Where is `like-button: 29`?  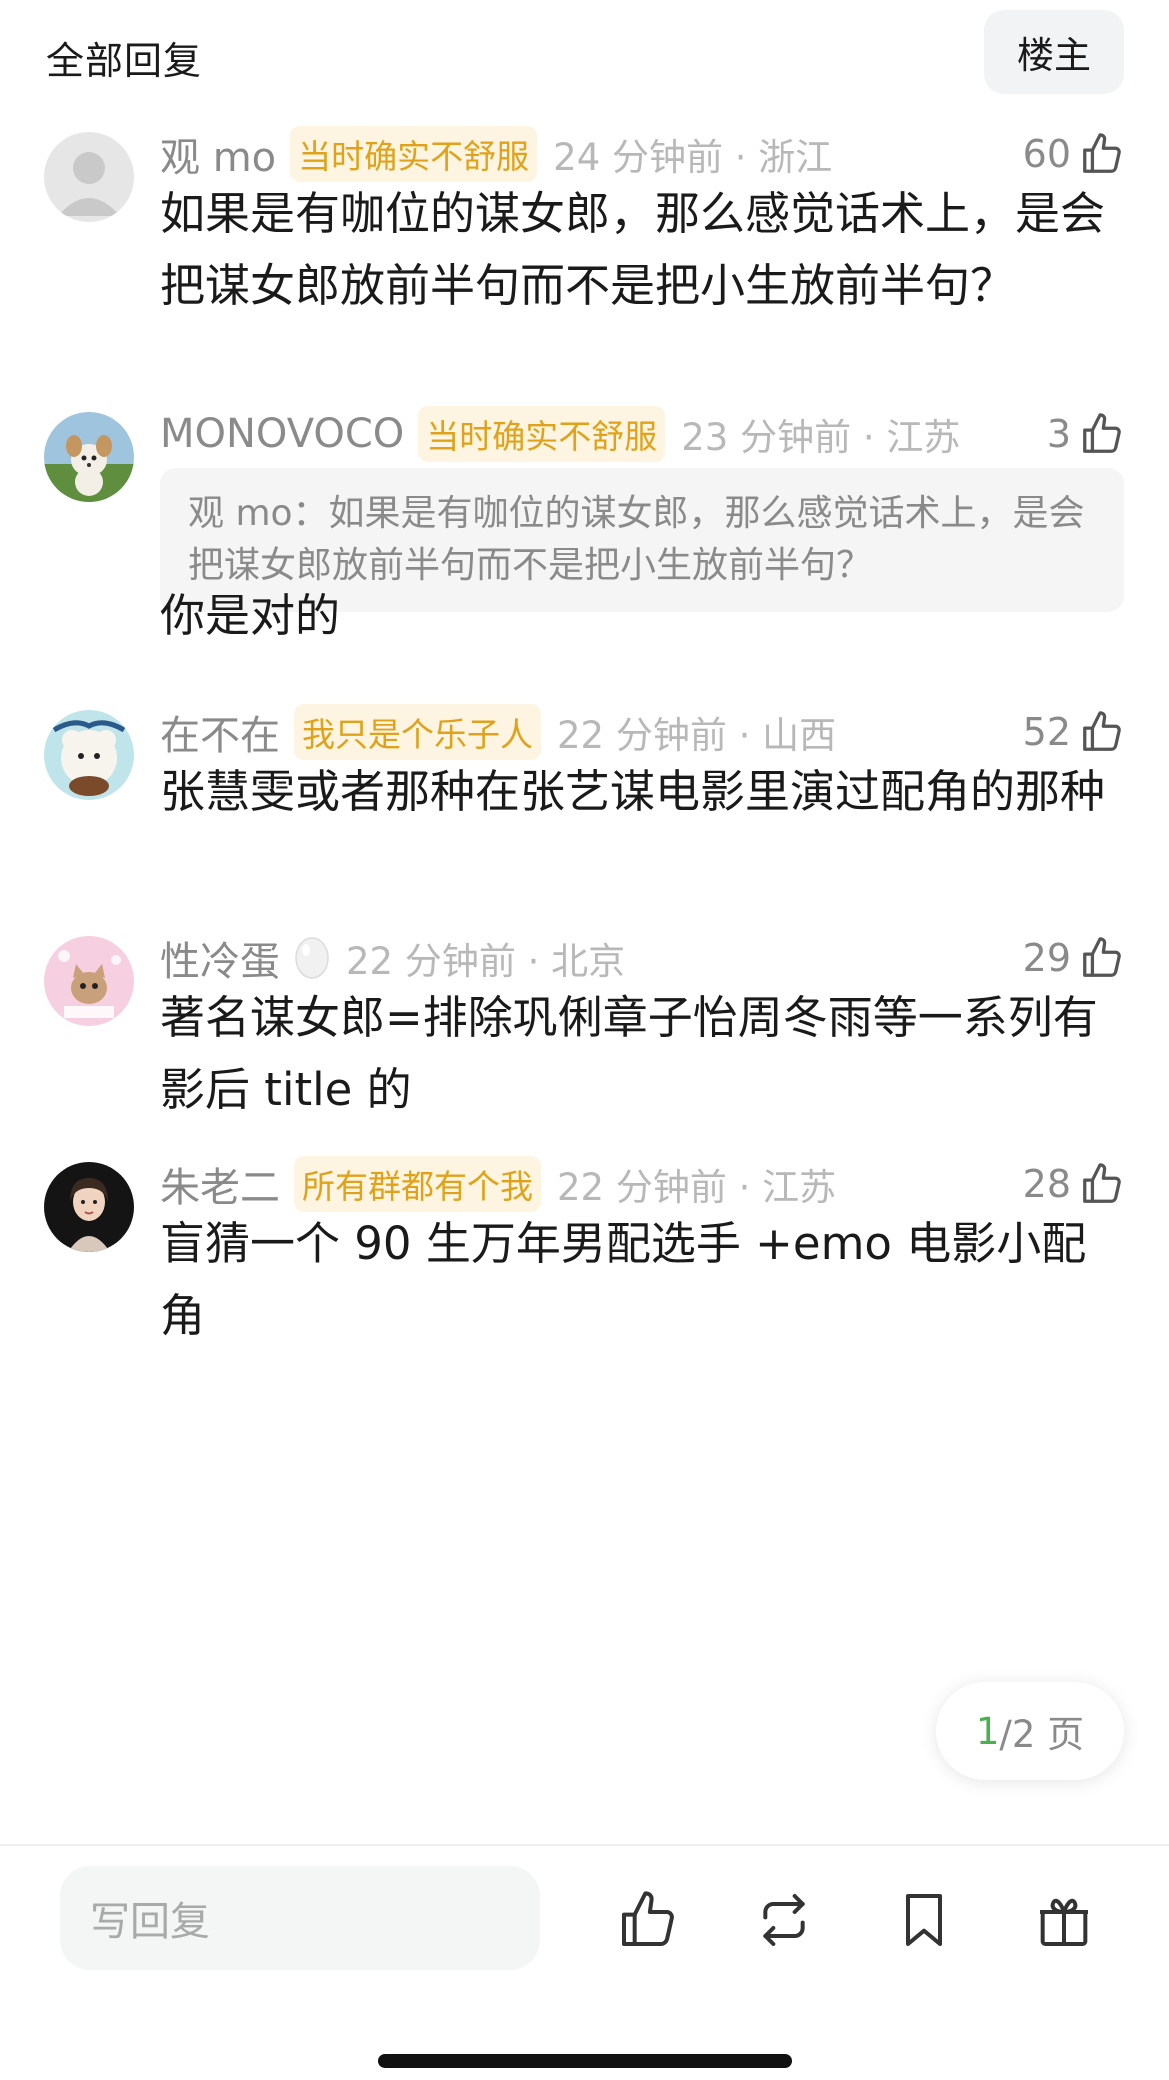
like-button: 29 is located at coordinates (1074, 958).